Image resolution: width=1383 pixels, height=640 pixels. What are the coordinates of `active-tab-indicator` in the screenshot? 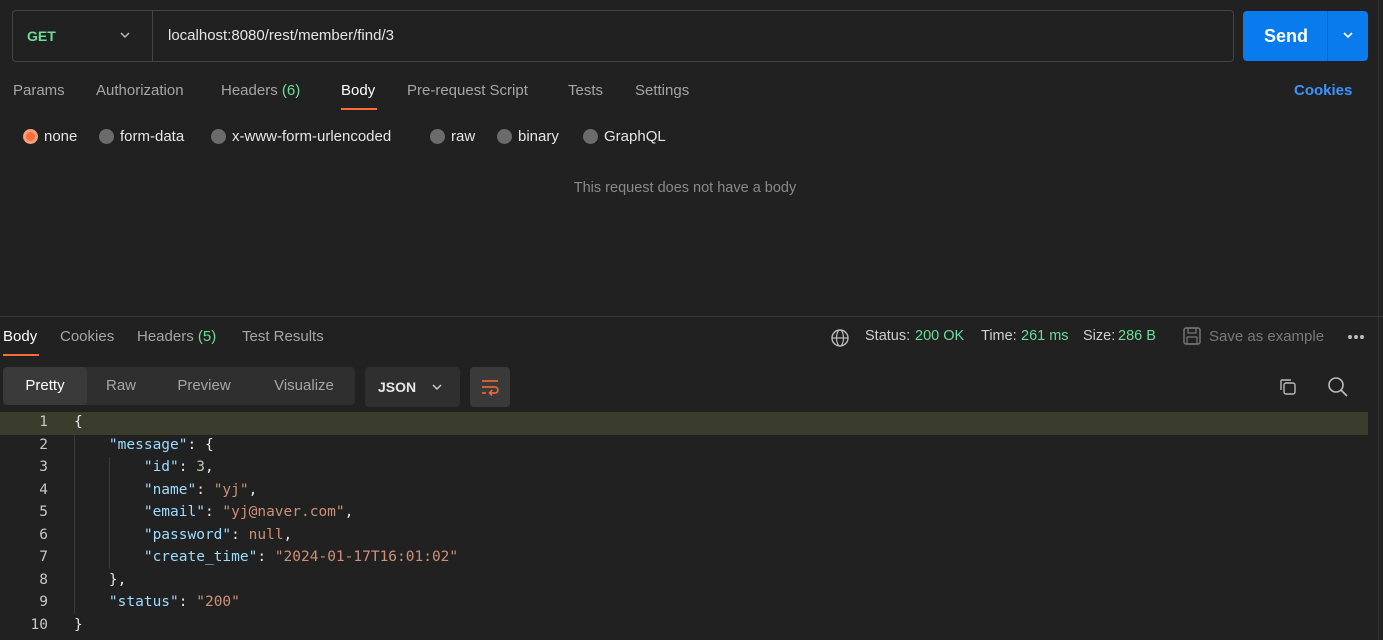 It's located at (359, 109).